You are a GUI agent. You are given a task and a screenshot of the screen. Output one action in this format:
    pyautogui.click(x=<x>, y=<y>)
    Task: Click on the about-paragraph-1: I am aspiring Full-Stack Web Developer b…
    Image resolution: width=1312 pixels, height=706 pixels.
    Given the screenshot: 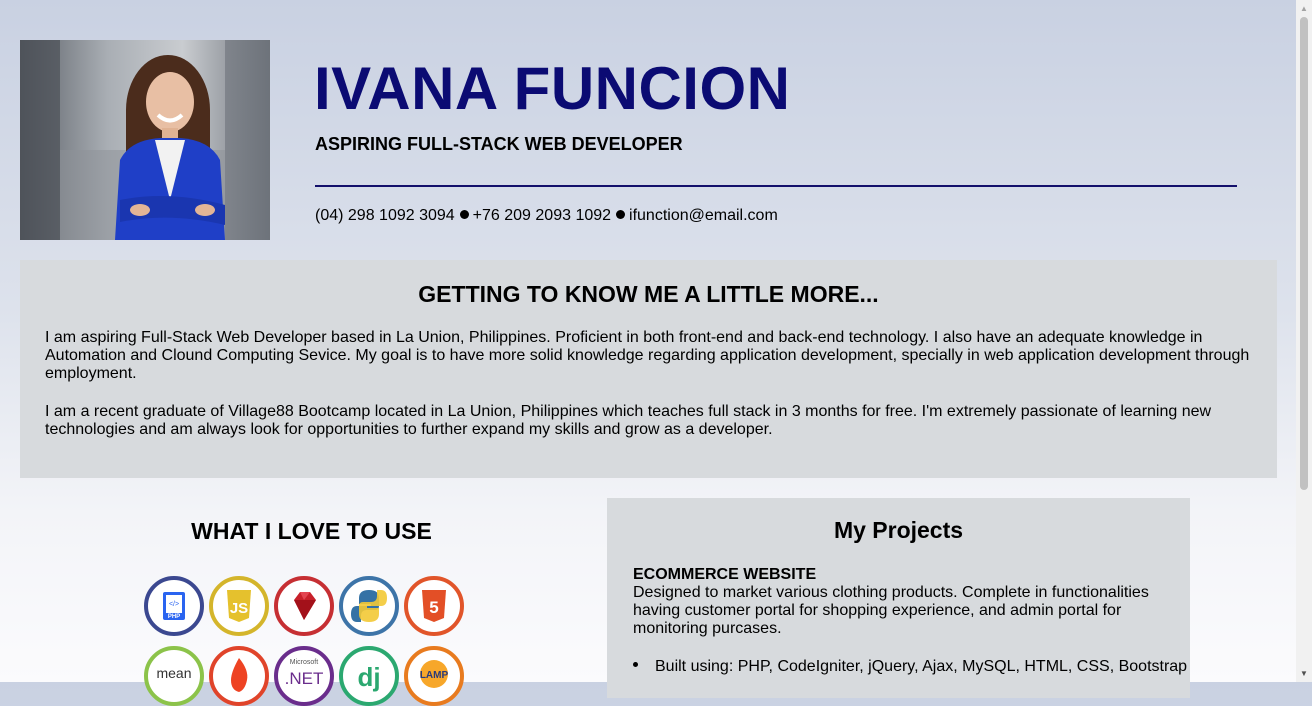 What is the action you would take?
    pyautogui.click(x=647, y=355)
    